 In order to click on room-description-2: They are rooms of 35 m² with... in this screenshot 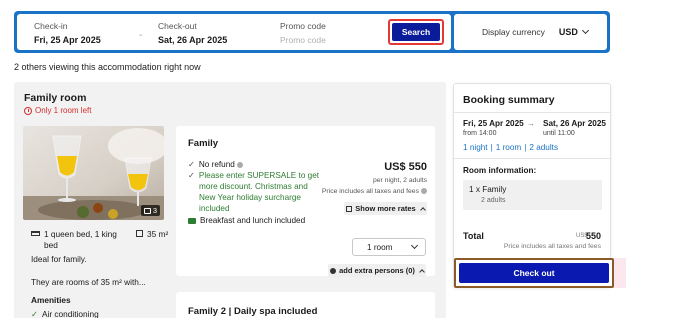, I will do `click(88, 282)`.